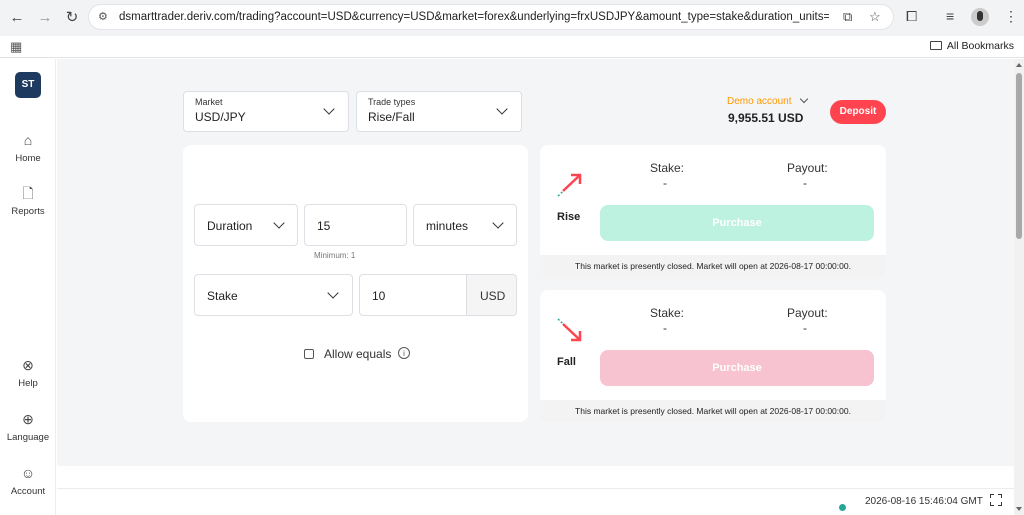  What do you see at coordinates (535, 490) in the screenshot?
I see `status-footer: 2026-08-16 15:46:04 GMT` at bounding box center [535, 490].